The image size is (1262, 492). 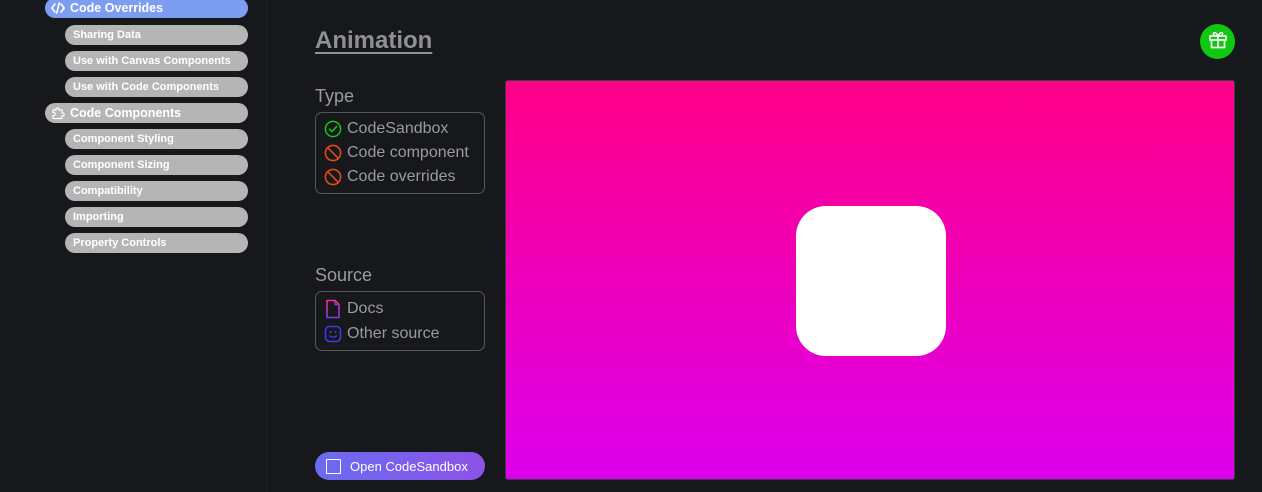 I want to click on gift-button, so click(x=1217, y=41).